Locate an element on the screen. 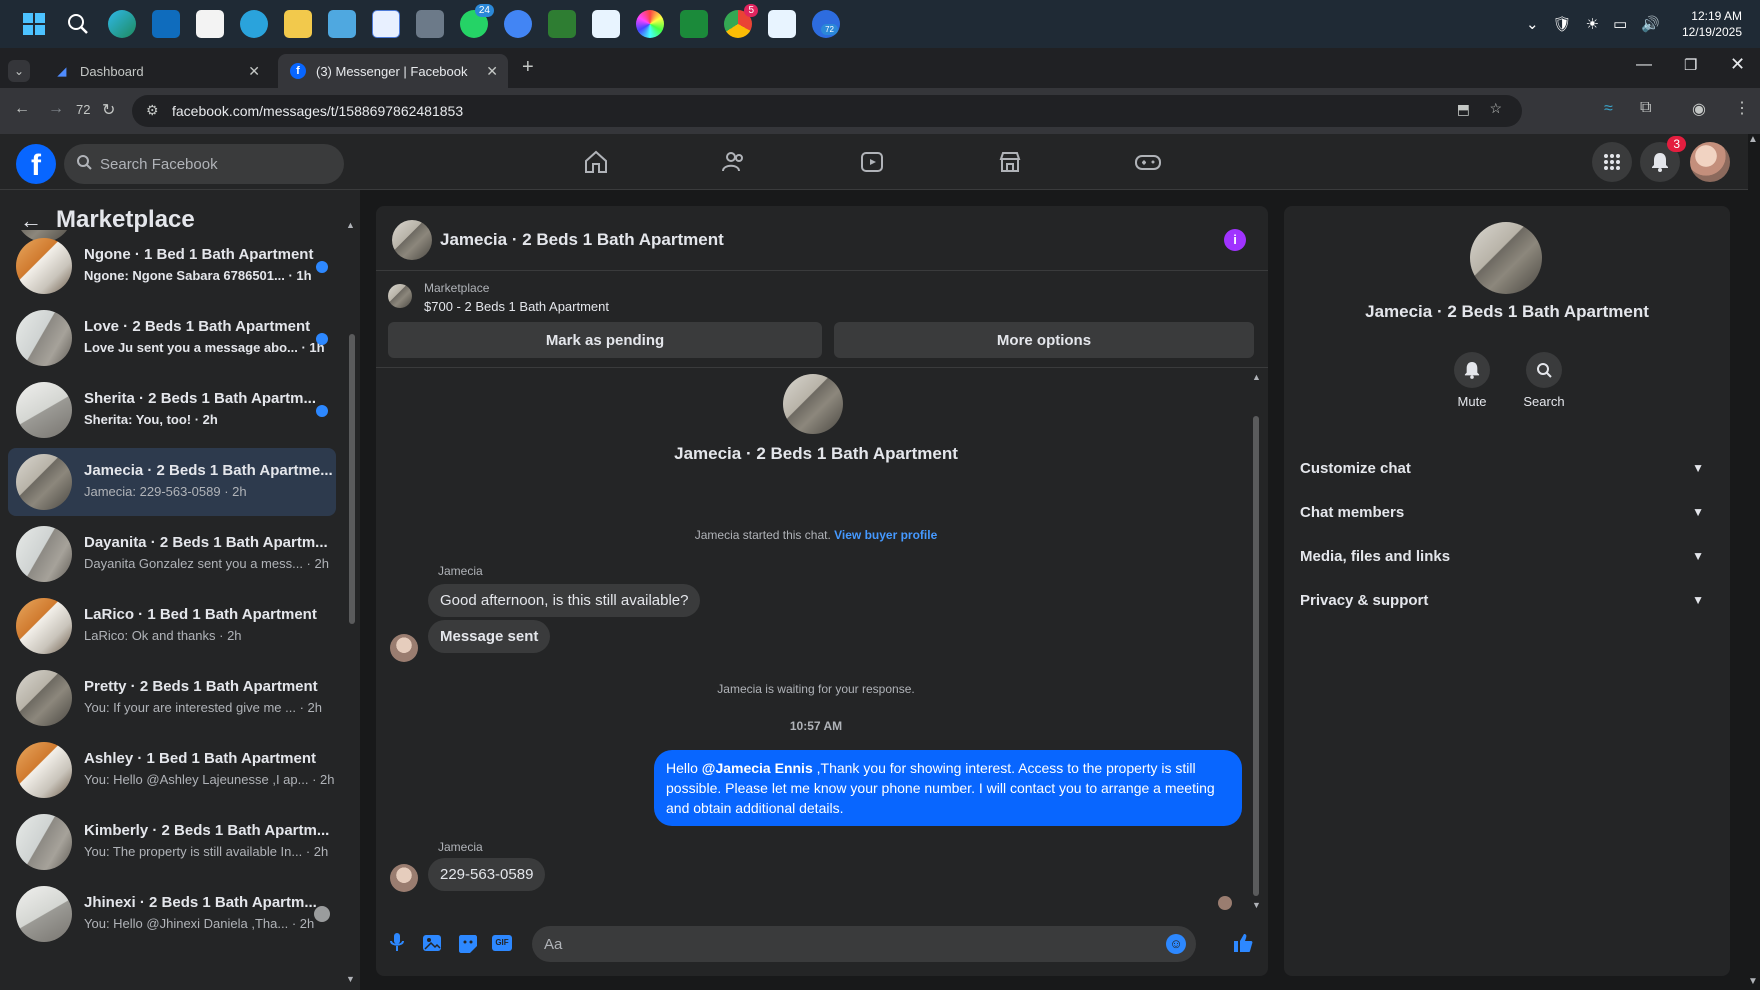  whatsapp-icon: 24 is located at coordinates (477, 21).